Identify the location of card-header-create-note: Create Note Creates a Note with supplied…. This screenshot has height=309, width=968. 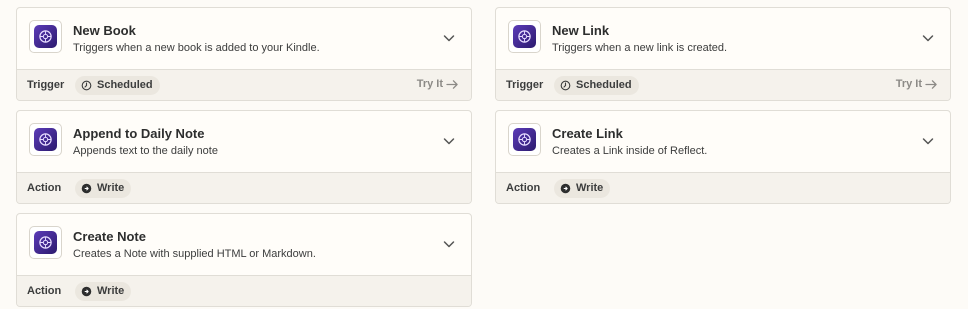
(244, 244).